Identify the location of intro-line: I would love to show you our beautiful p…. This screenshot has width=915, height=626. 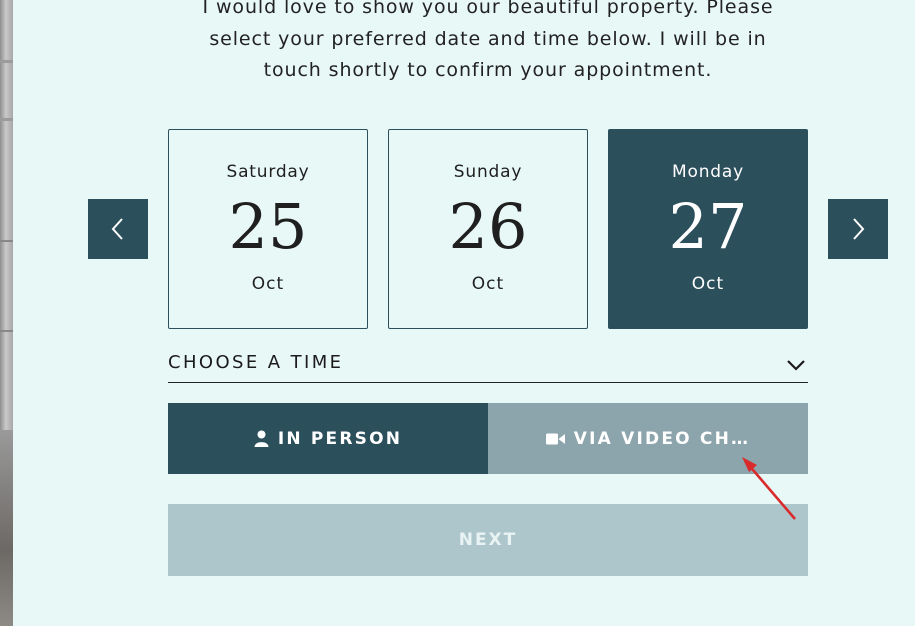
(488, 9).